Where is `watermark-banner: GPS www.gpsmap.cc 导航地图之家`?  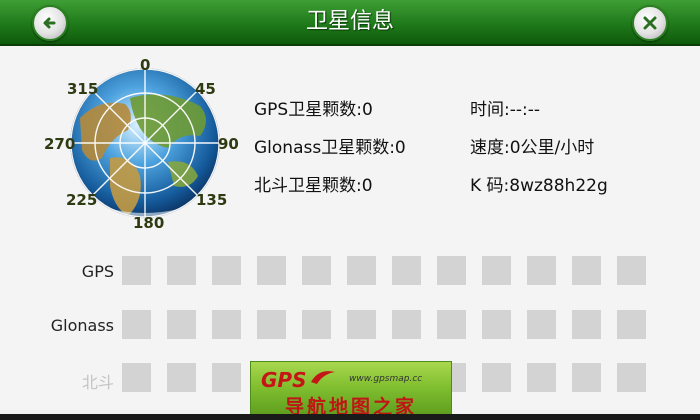 watermark-banner: GPS www.gpsmap.cc 导航地图之家 is located at coordinates (351, 390).